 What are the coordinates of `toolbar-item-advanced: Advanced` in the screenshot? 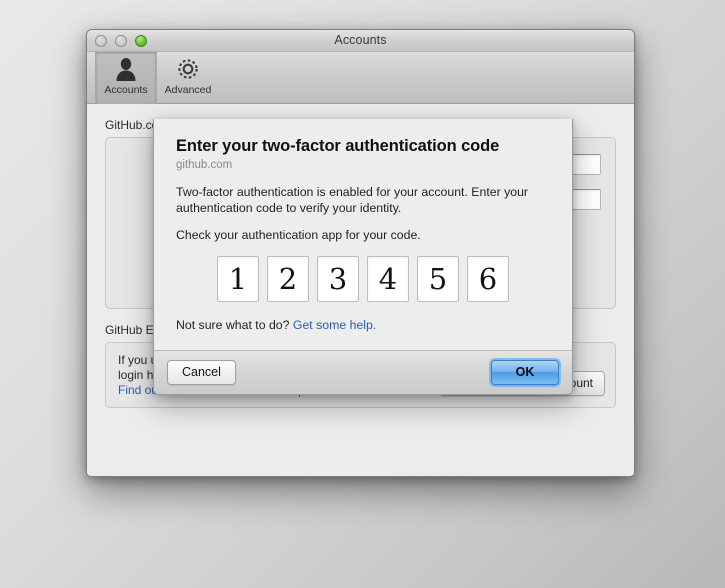 It's located at (188, 78).